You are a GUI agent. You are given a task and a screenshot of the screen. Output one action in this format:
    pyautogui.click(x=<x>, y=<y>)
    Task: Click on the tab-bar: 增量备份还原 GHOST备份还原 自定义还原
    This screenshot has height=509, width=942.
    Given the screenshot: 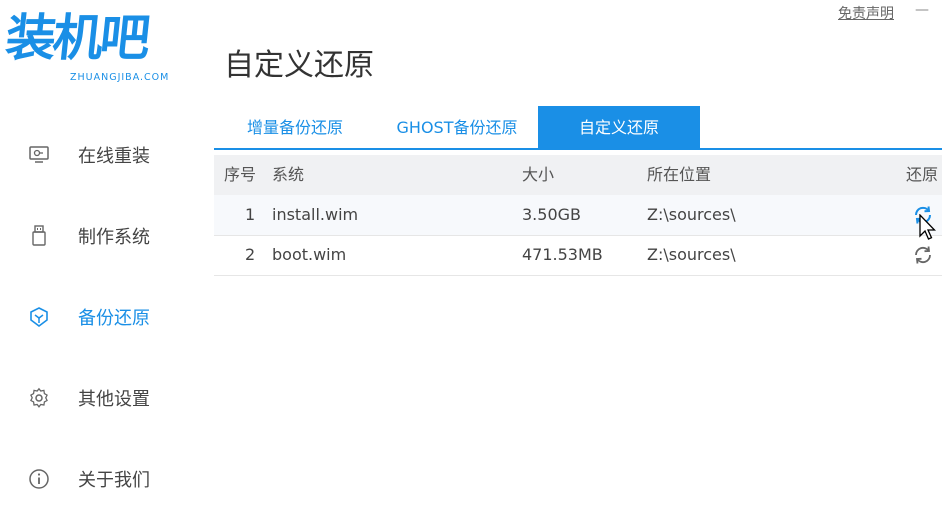 What is the action you would take?
    pyautogui.click(x=578, y=128)
    